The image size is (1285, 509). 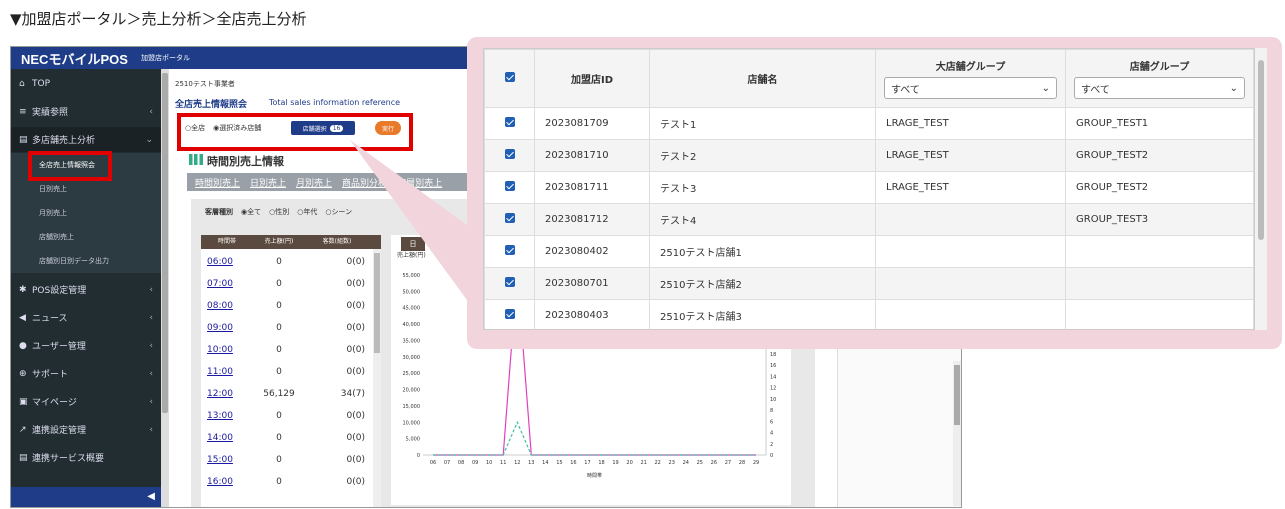 I want to click on table-row: 2023080402 2510テスト店舗1, so click(x=869, y=251).